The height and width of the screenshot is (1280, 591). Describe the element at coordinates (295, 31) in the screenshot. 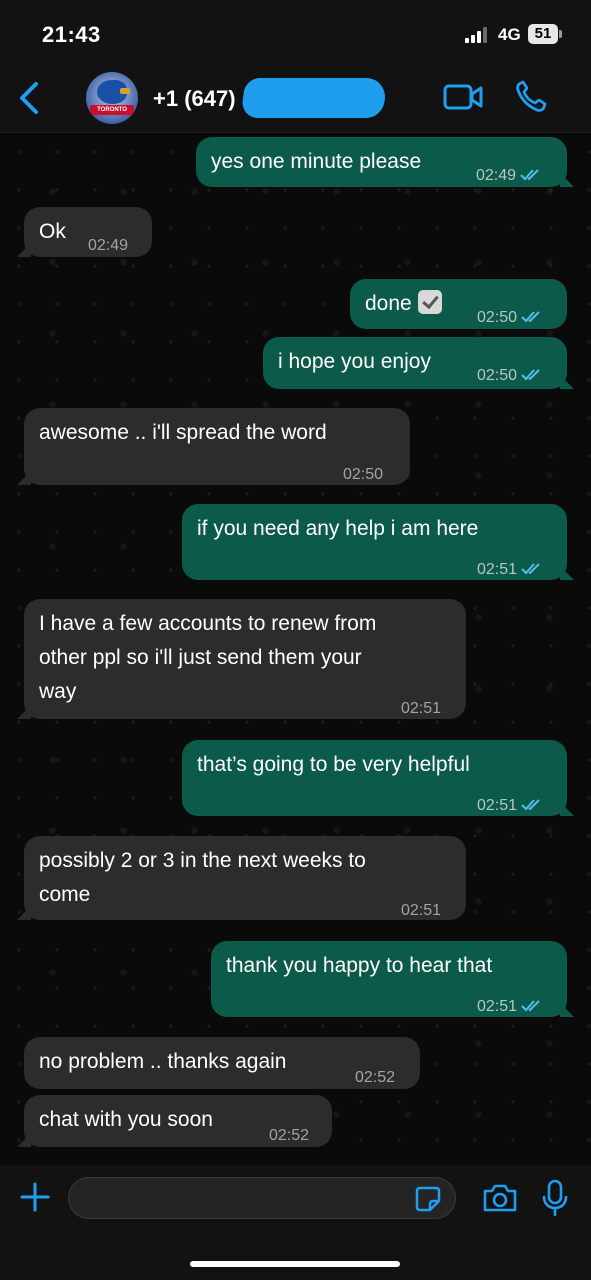

I see `status-bar: 21:43 4G 51` at that location.